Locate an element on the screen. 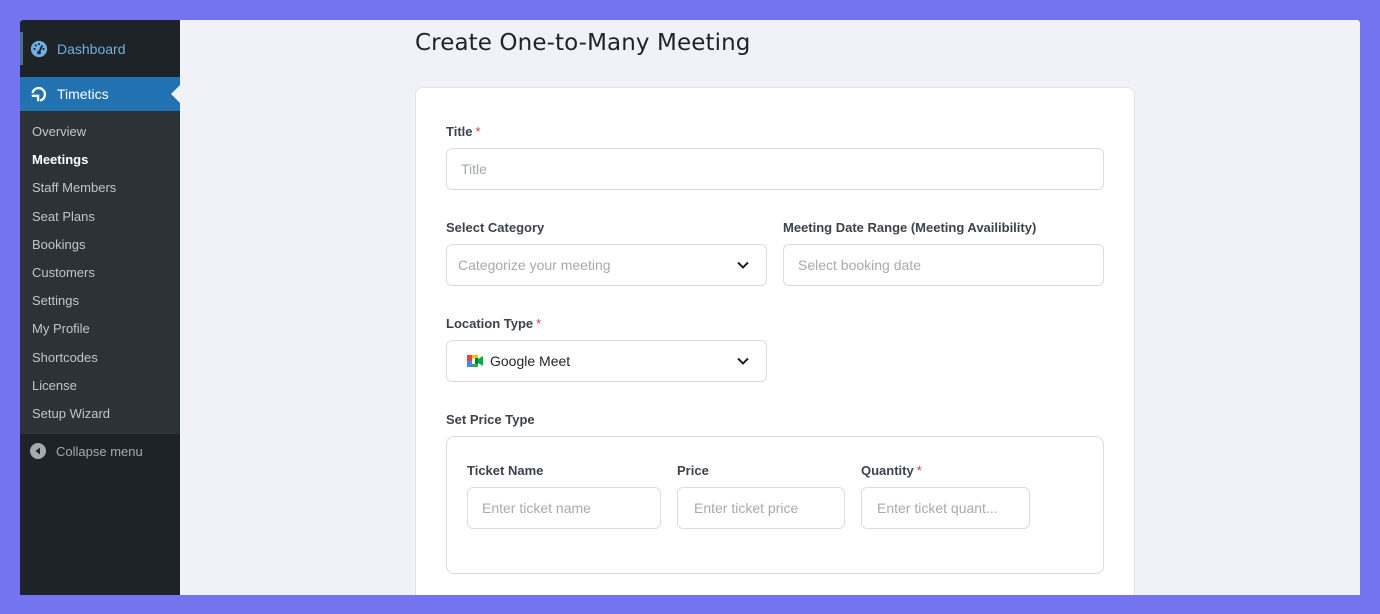 The height and width of the screenshot is (614, 1380). ticket-name-placeholder: Enter ticket name is located at coordinates (536, 508).